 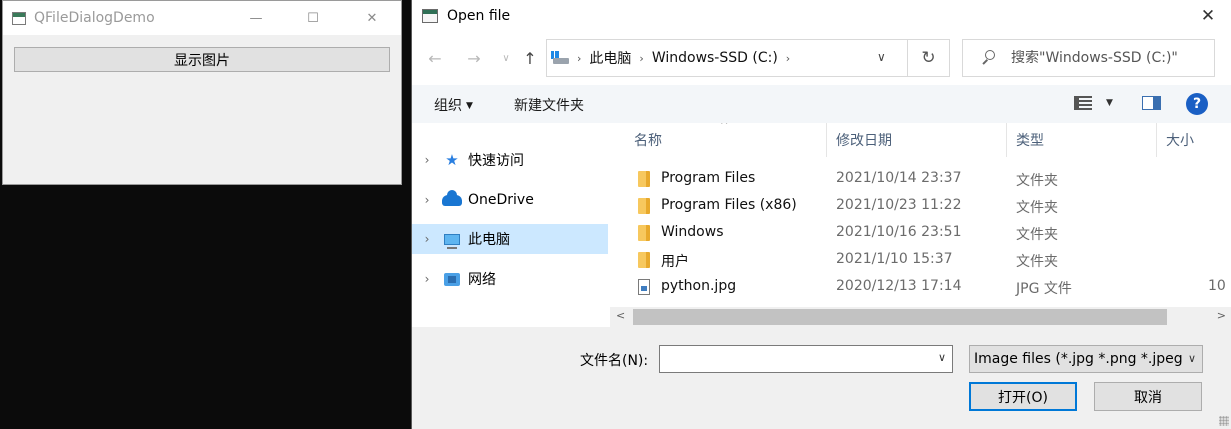 I want to click on column-headers: ^ 名称 修改日期 类型 大小, so click(x=920, y=140).